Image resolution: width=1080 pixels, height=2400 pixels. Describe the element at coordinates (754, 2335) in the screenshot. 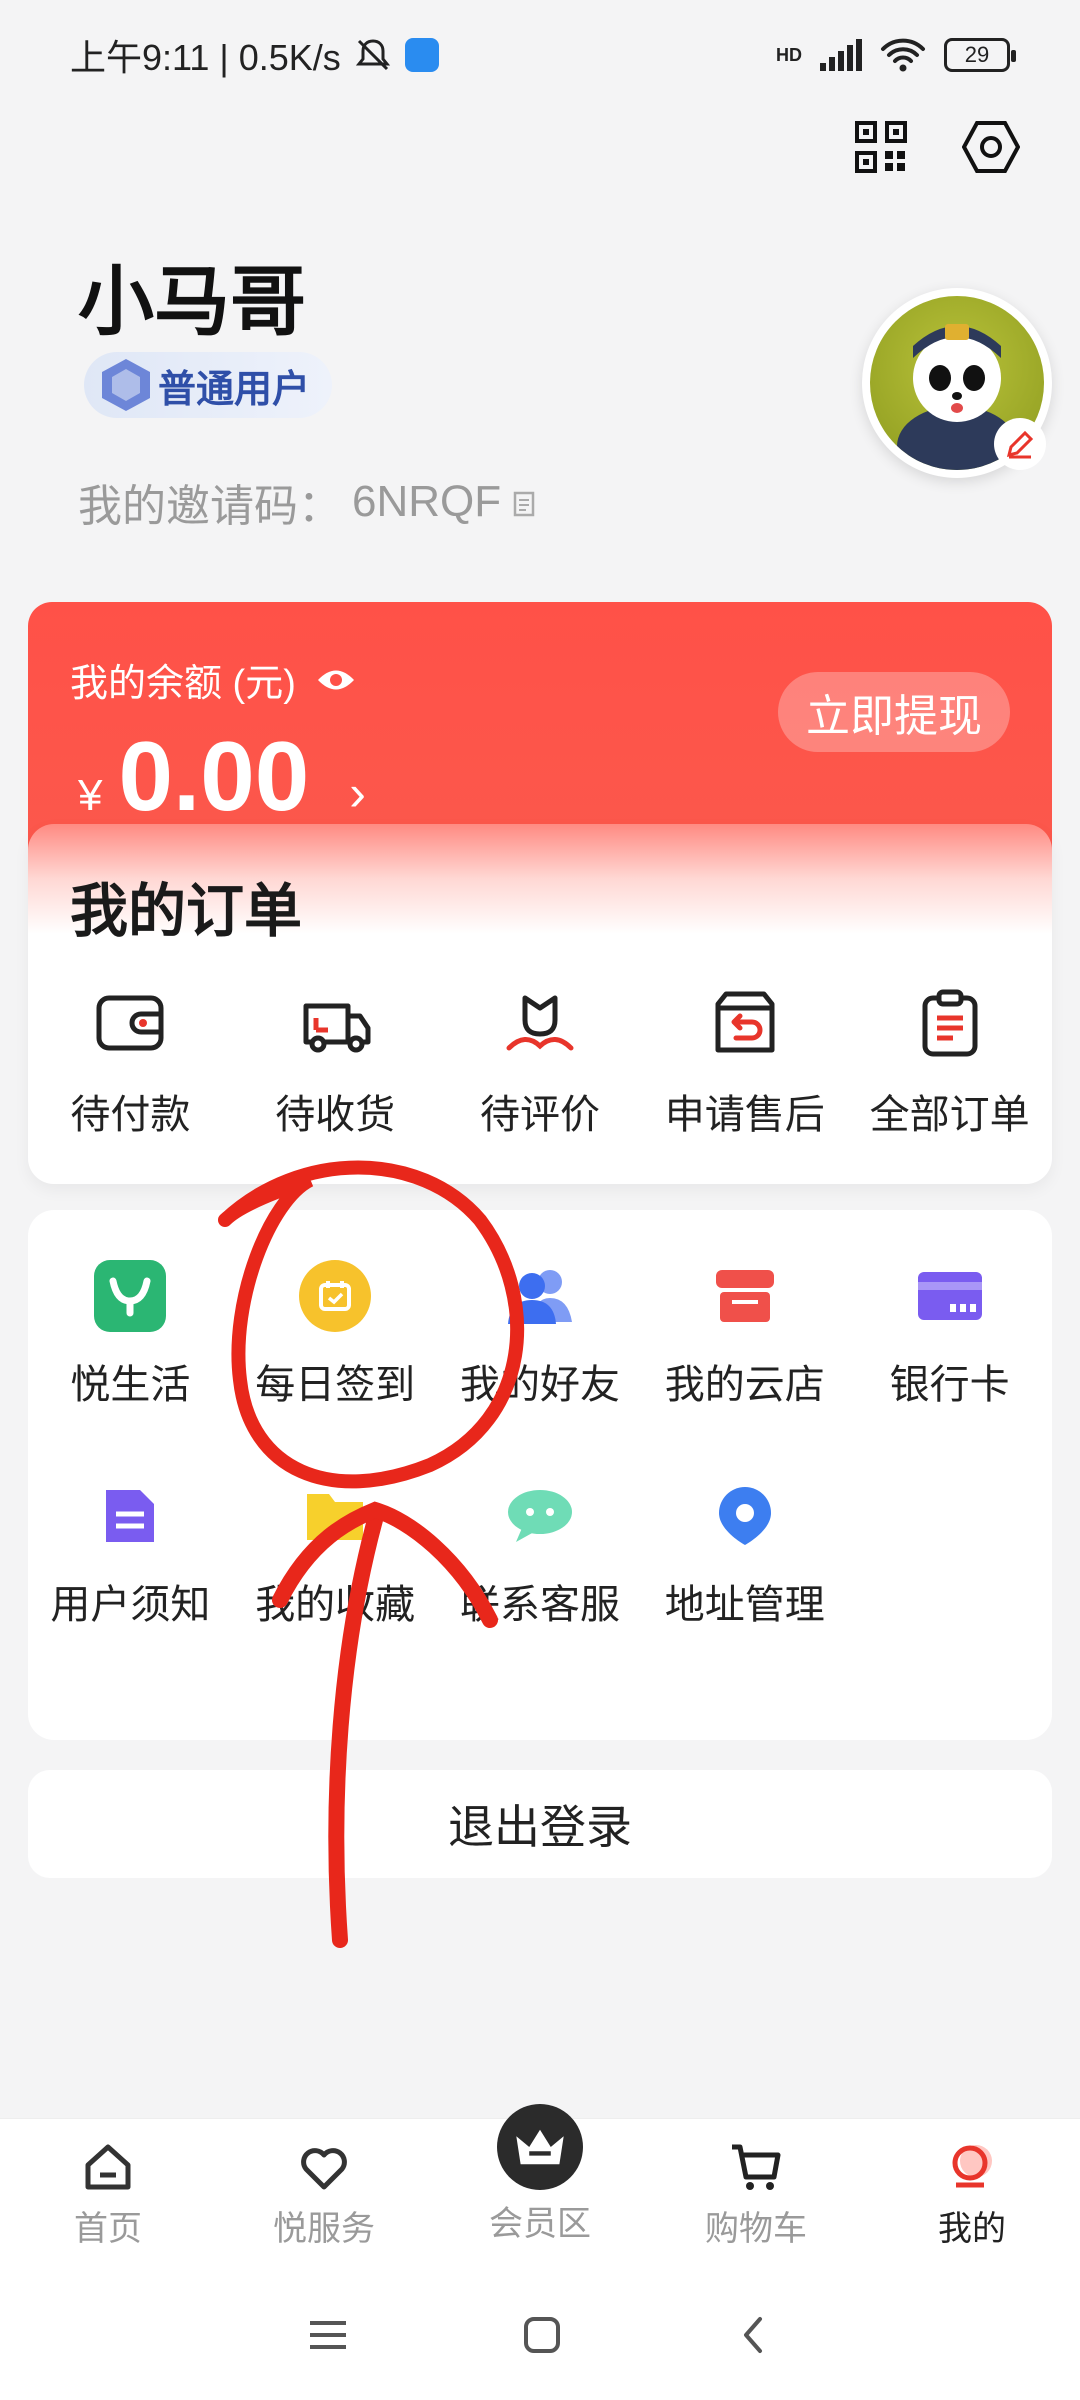

I see `back-icon` at that location.